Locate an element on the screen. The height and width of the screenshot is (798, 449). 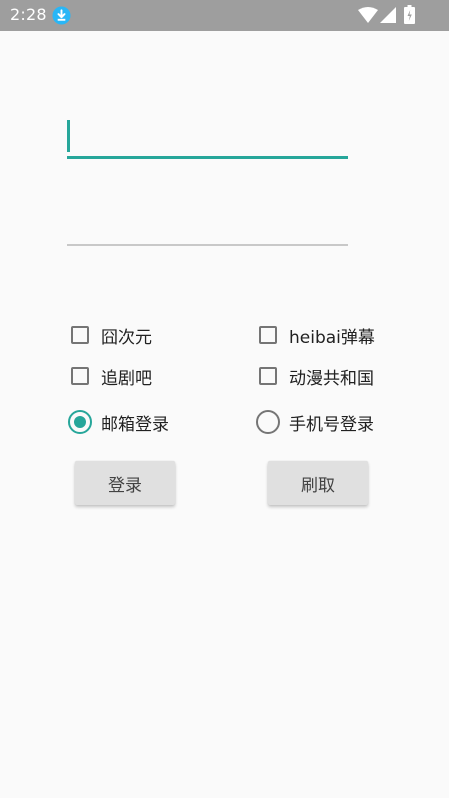
status-bar: 2:28 is located at coordinates (224, 15).